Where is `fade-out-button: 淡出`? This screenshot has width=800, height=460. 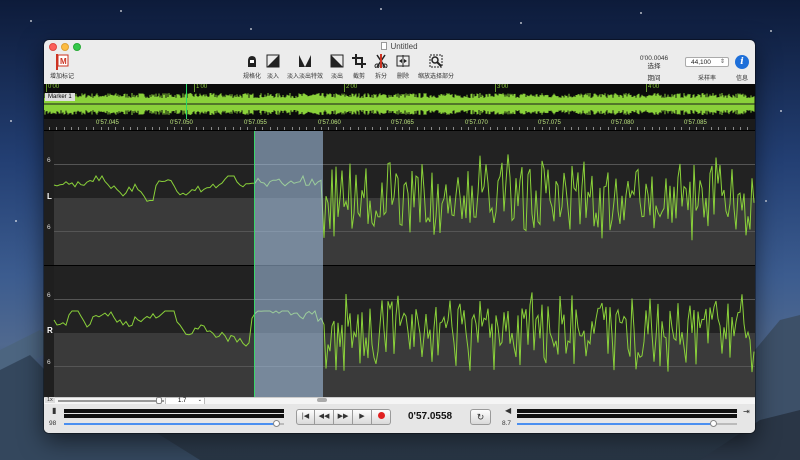 fade-out-button: 淡出 is located at coordinates (337, 67).